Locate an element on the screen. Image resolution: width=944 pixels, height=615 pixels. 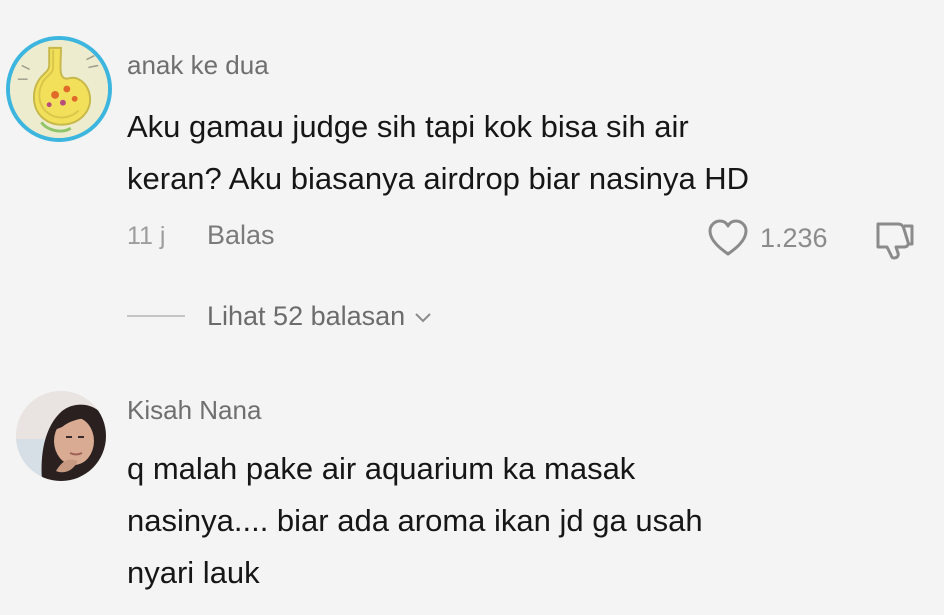
stomach-cartoon-icon is located at coordinates (59, 89).